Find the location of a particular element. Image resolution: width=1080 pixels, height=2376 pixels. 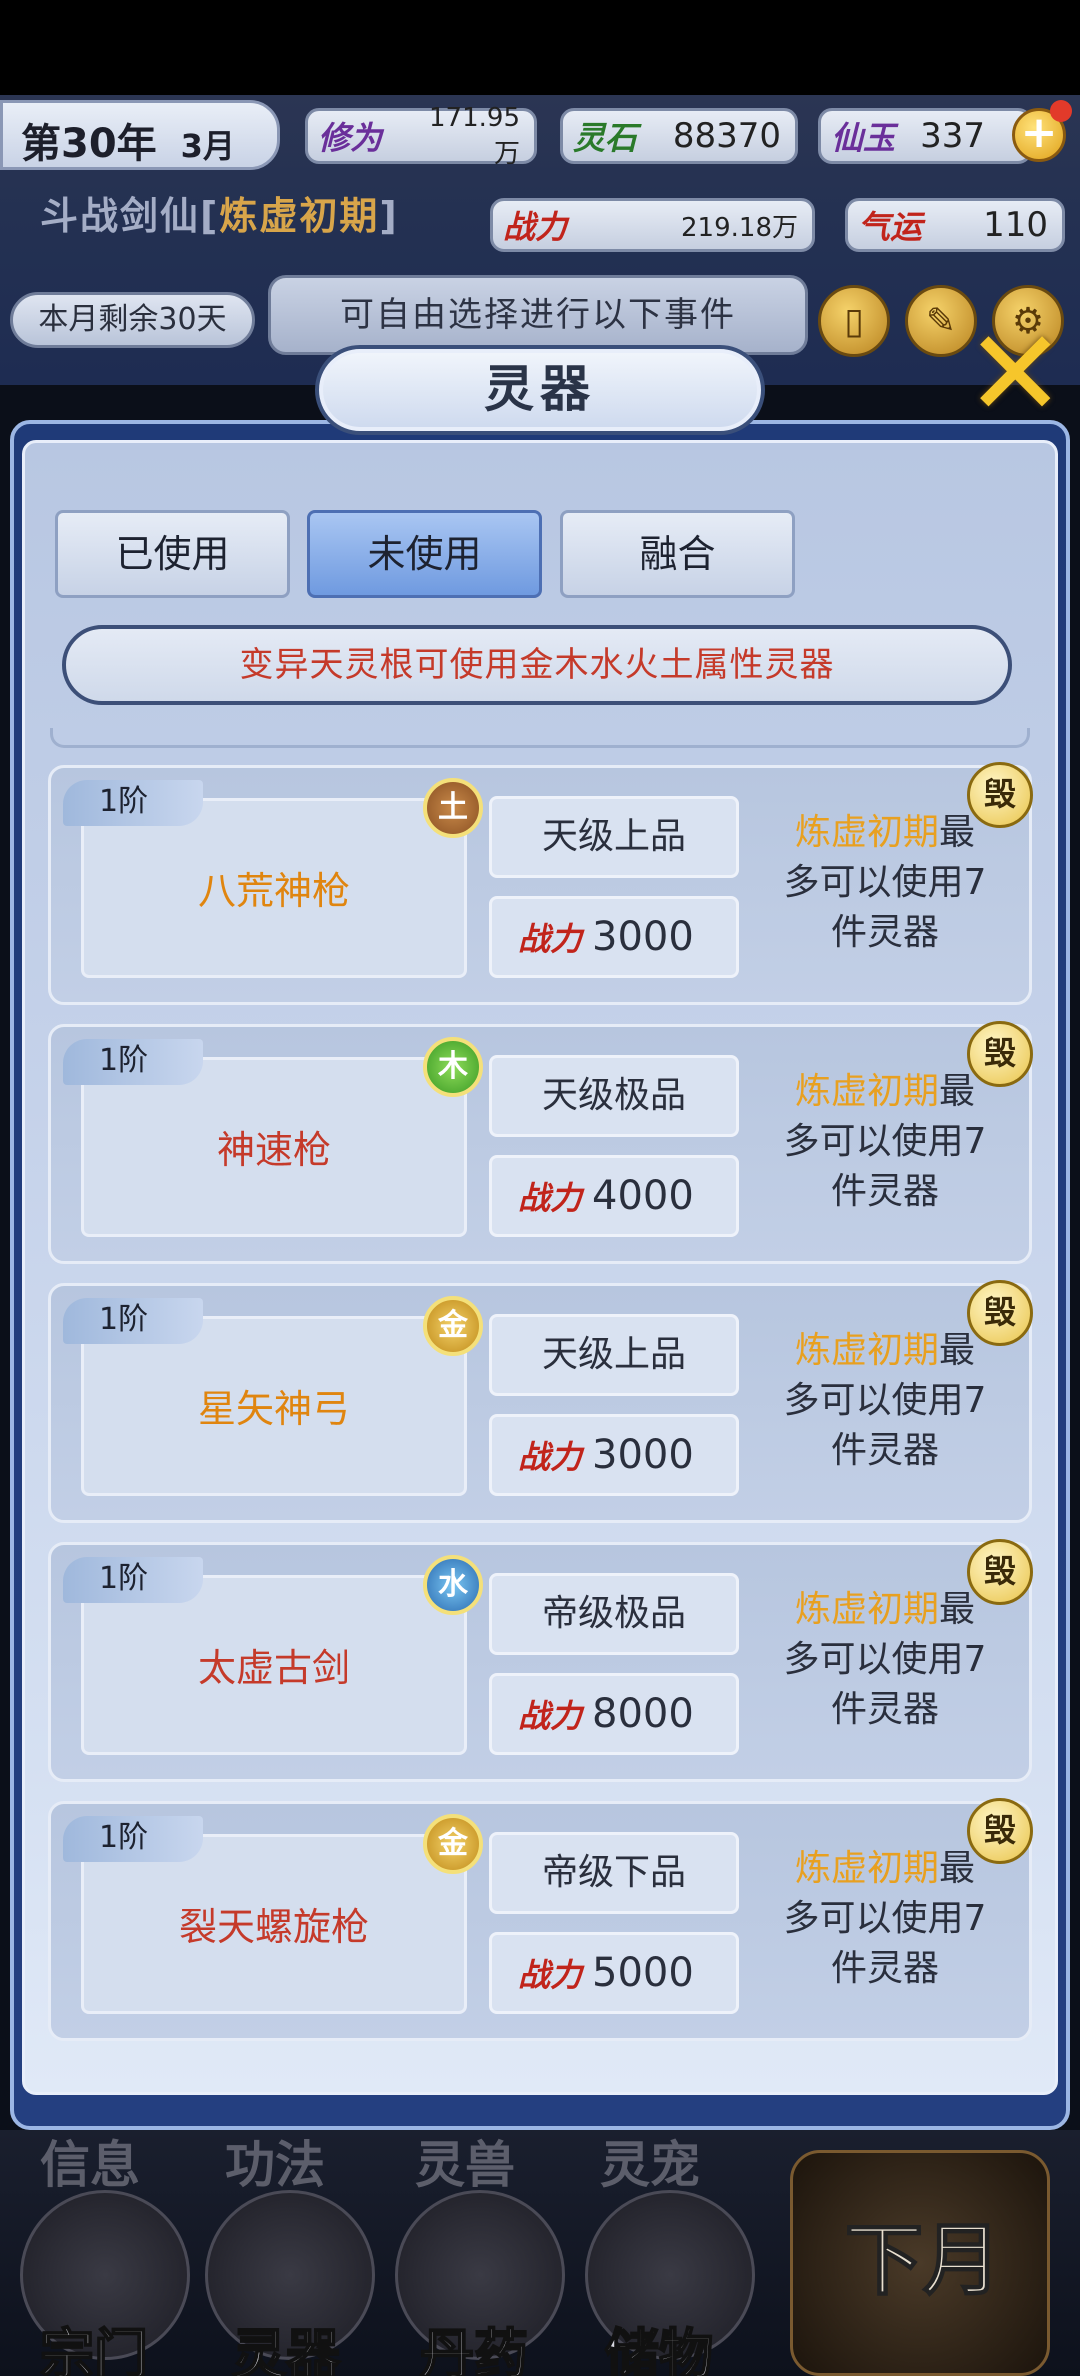

tab-used: 已使用 is located at coordinates (172, 554).